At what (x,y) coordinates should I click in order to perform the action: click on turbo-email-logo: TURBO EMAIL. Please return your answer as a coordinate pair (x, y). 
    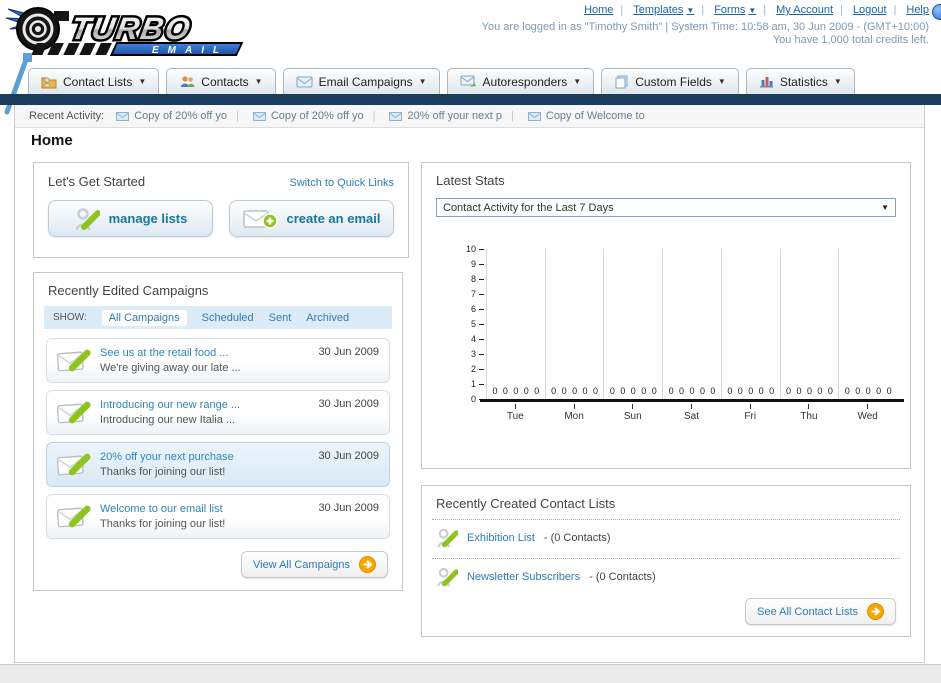
    Looking at the image, I should click on (124, 32).